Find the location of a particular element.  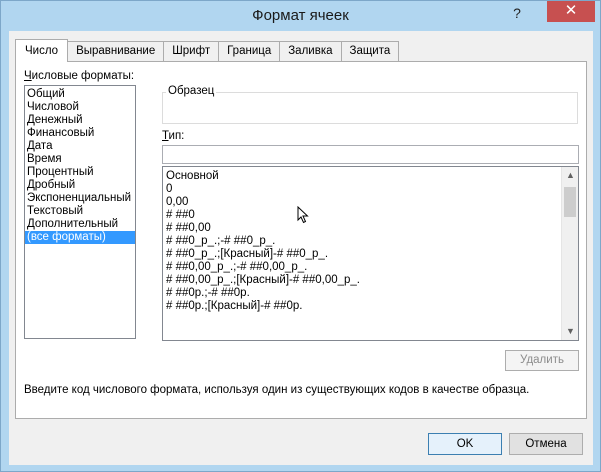

category-date: Дата is located at coordinates (80, 146).